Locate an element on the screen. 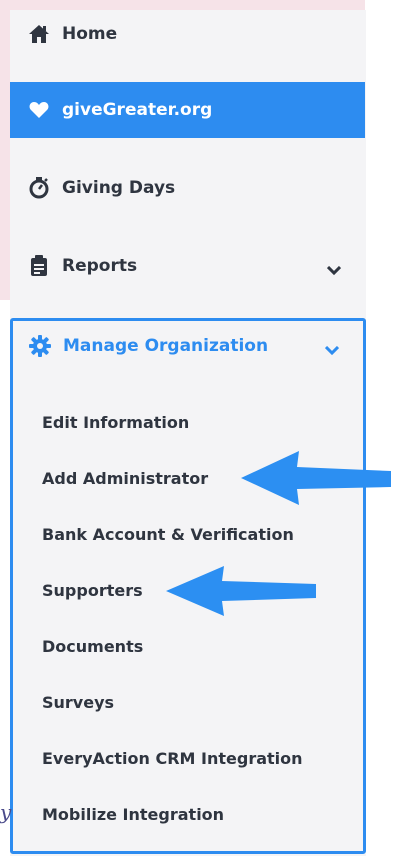  home-icon is located at coordinates (39, 34).